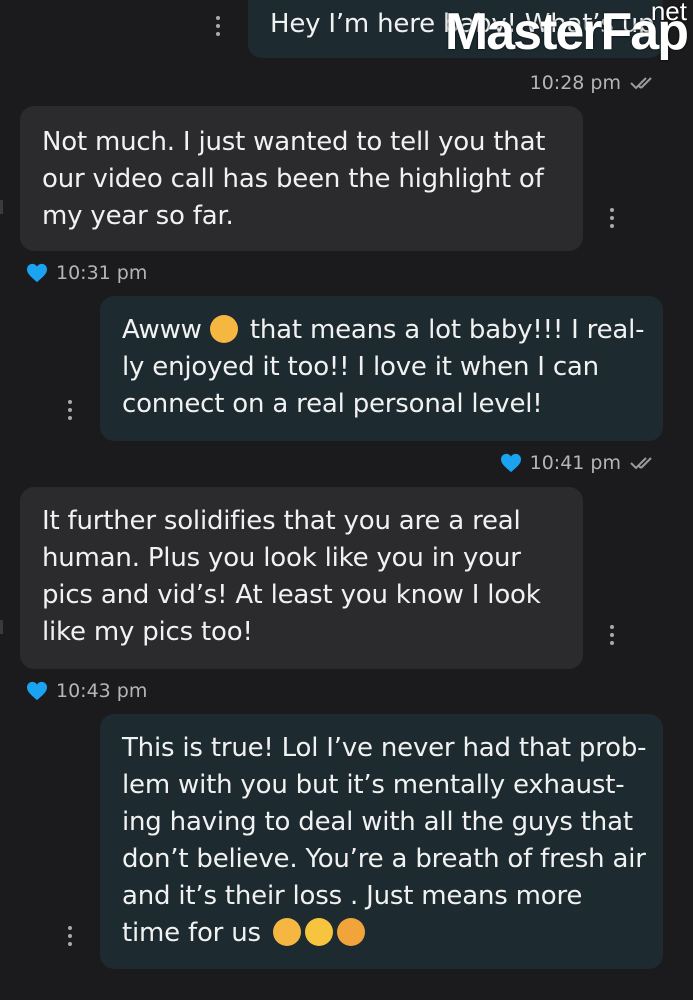 The height and width of the screenshot is (1000, 693). I want to click on message-time: 10:31 pm, so click(102, 273).